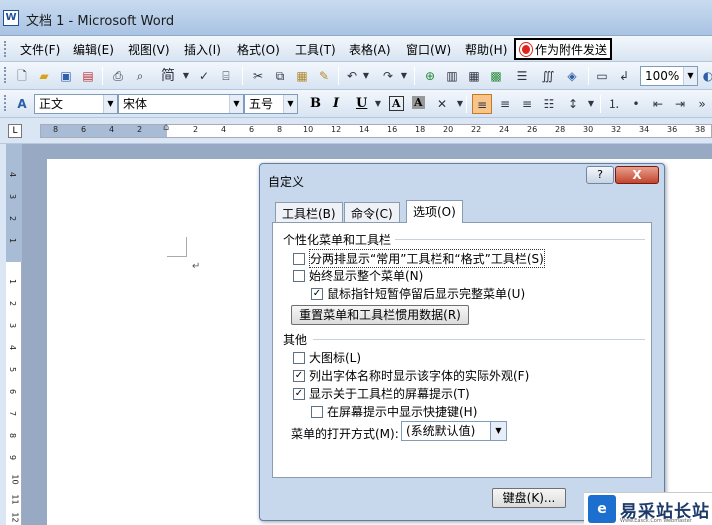 The width and height of the screenshot is (712, 525). Describe the element at coordinates (522, 76) in the screenshot. I see `columns-icon: ☰` at that location.